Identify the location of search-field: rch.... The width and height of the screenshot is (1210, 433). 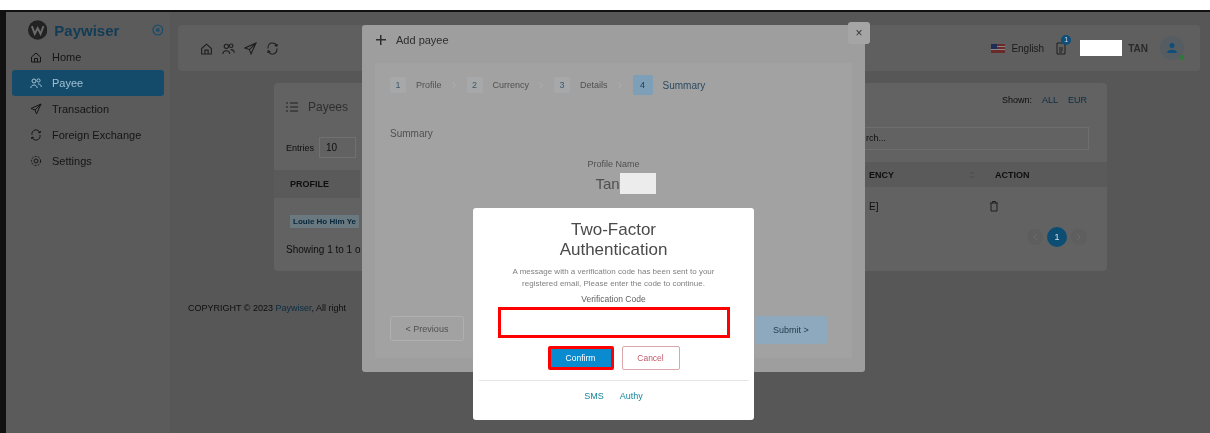
(976, 138).